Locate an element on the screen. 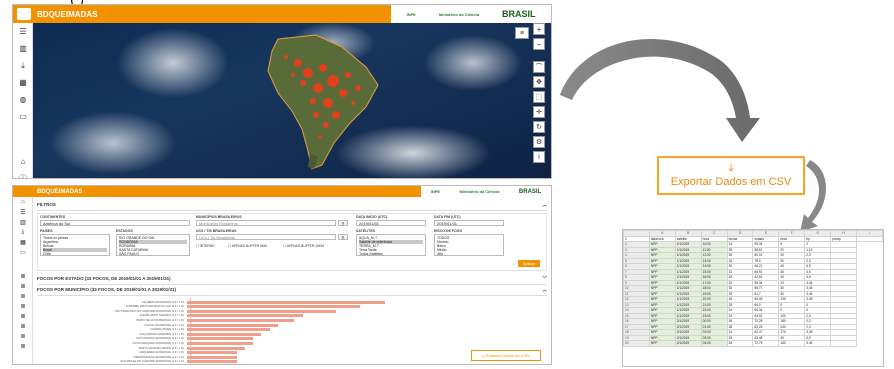 The image size is (894, 369). select-icon: ⬚ is located at coordinates (539, 97).